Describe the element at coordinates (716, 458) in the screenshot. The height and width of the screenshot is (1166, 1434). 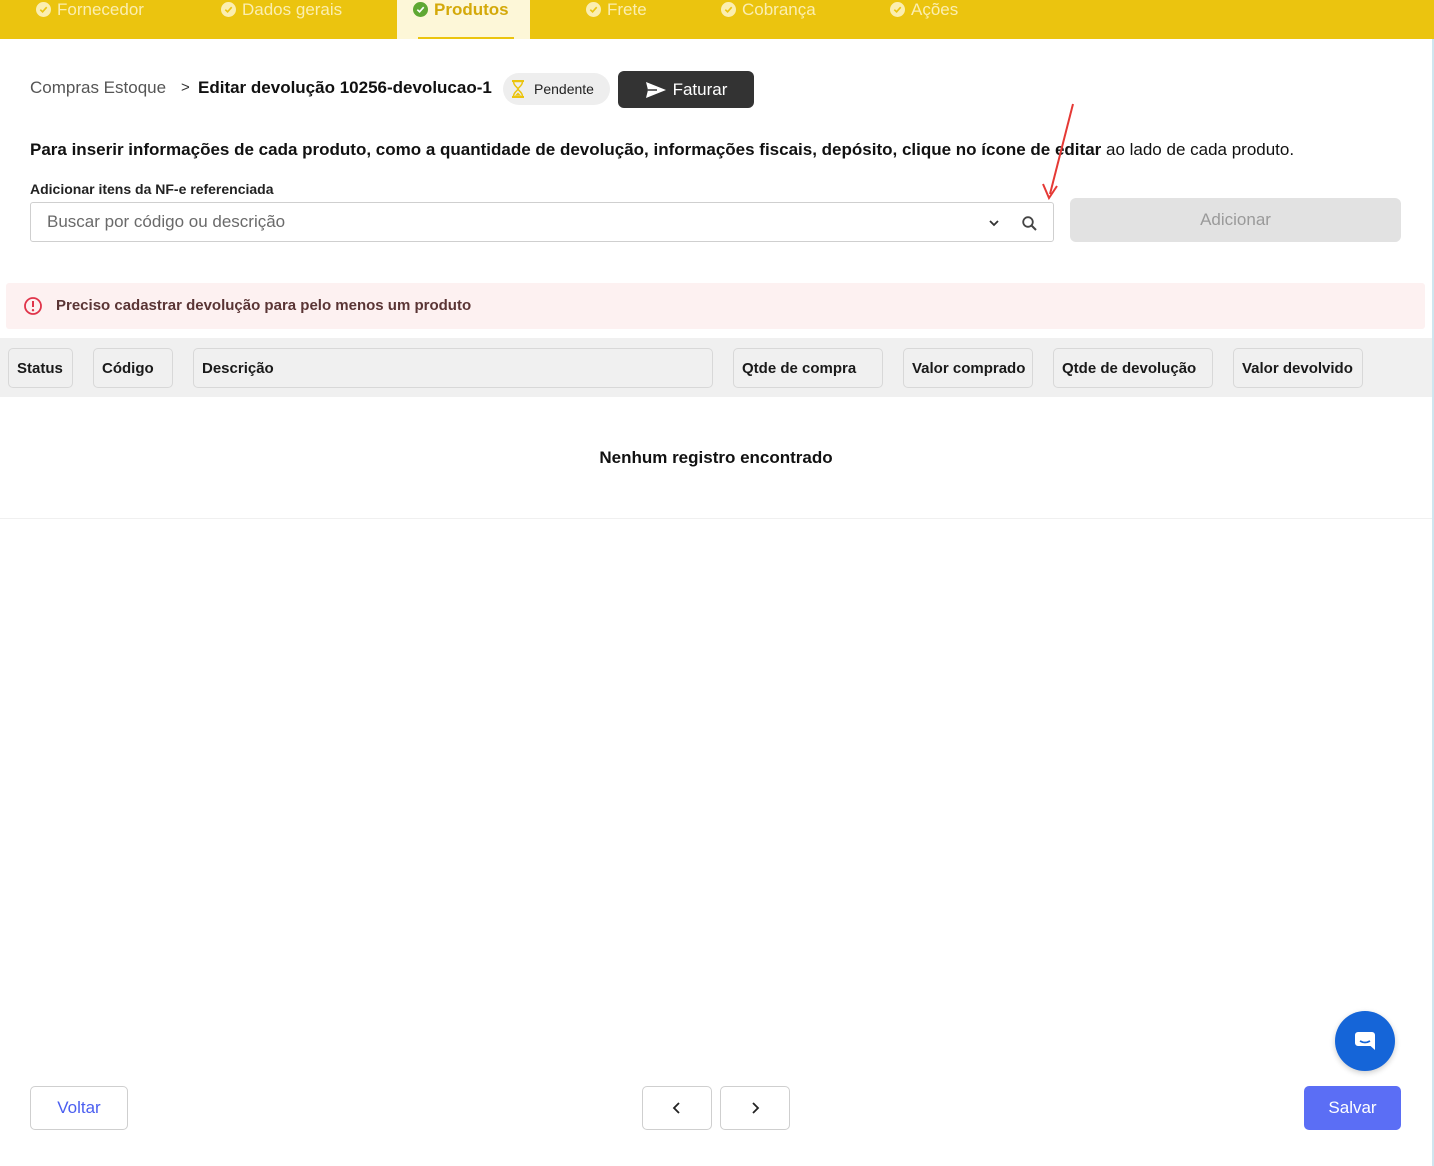
I see `empty-table-message: Nenhum registro encontrado` at that location.